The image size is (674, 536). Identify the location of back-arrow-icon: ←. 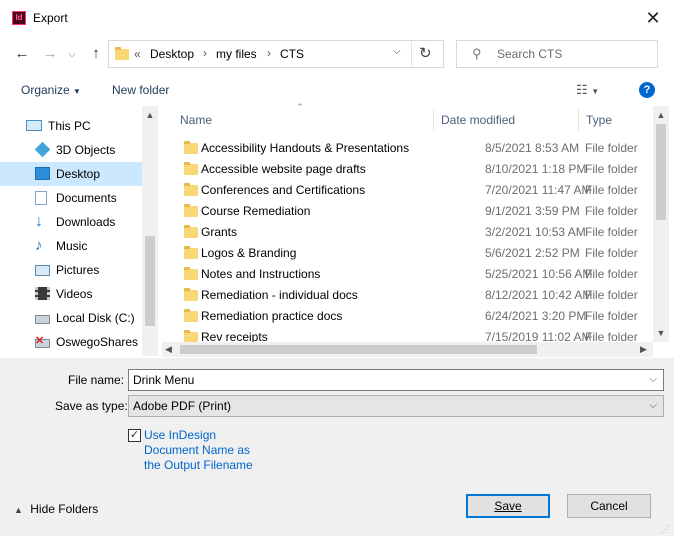
(22, 53).